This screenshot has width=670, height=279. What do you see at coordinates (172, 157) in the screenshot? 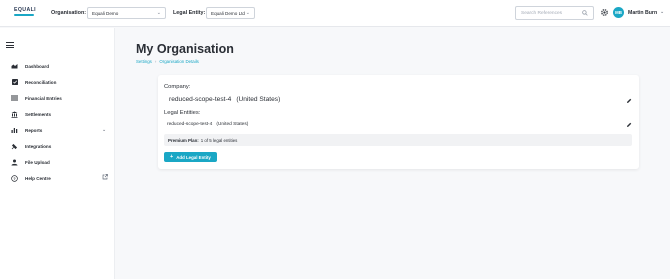
I see `plus-icon: +` at bounding box center [172, 157].